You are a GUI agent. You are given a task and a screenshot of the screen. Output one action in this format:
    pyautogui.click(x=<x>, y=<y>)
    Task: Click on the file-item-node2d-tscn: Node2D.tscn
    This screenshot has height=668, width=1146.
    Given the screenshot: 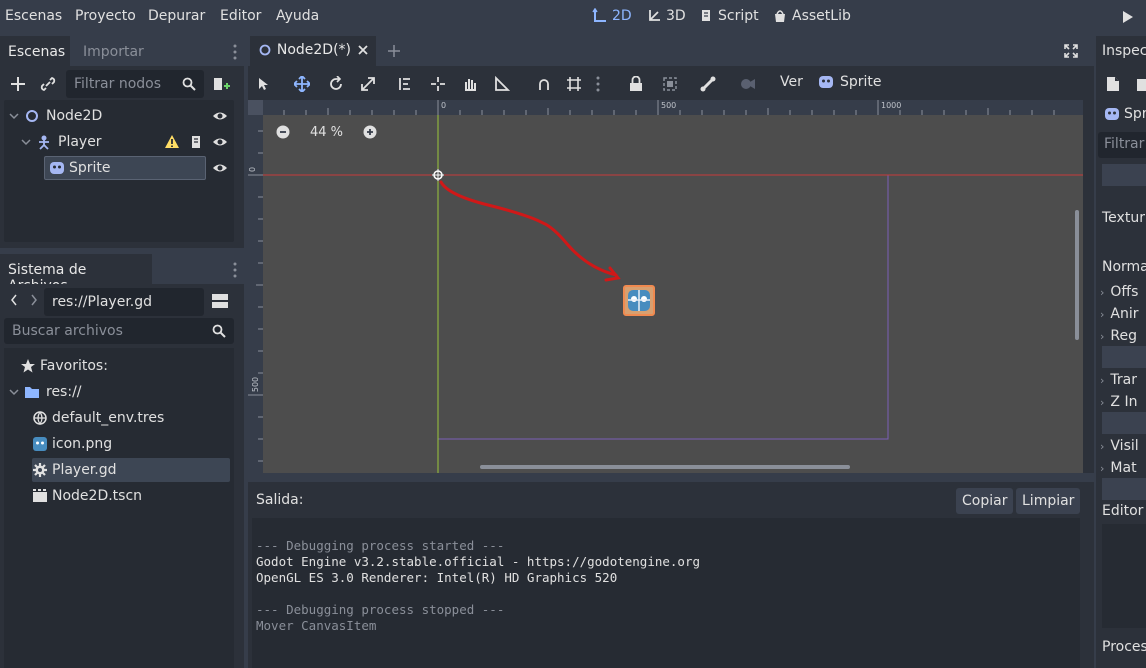 What is the action you would take?
    pyautogui.click(x=87, y=496)
    